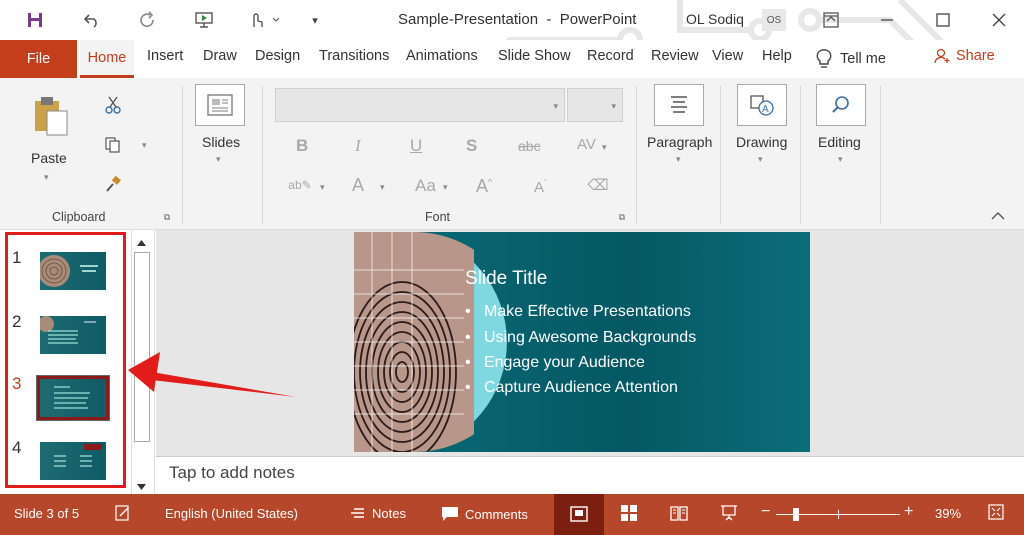 The image size is (1024, 535). Describe the element at coordinates (420, 105) in the screenshot. I see `font-name-select: ▾` at that location.